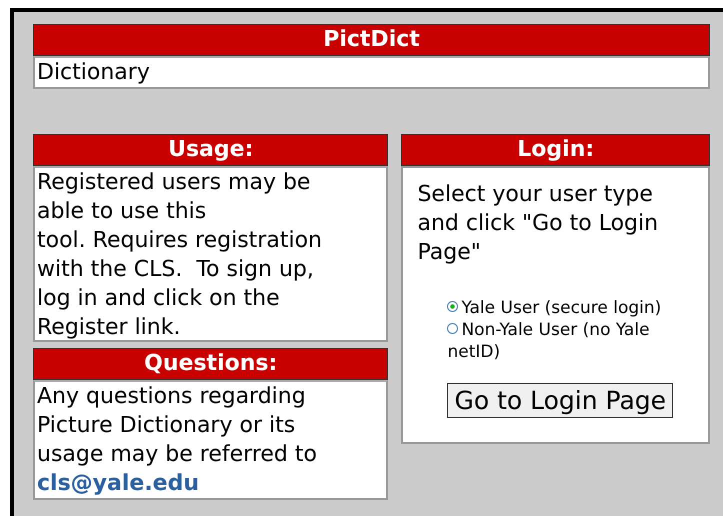 The height and width of the screenshot is (516, 723). What do you see at coordinates (371, 72) in the screenshot?
I see `app-subtitle: Dictionary` at bounding box center [371, 72].